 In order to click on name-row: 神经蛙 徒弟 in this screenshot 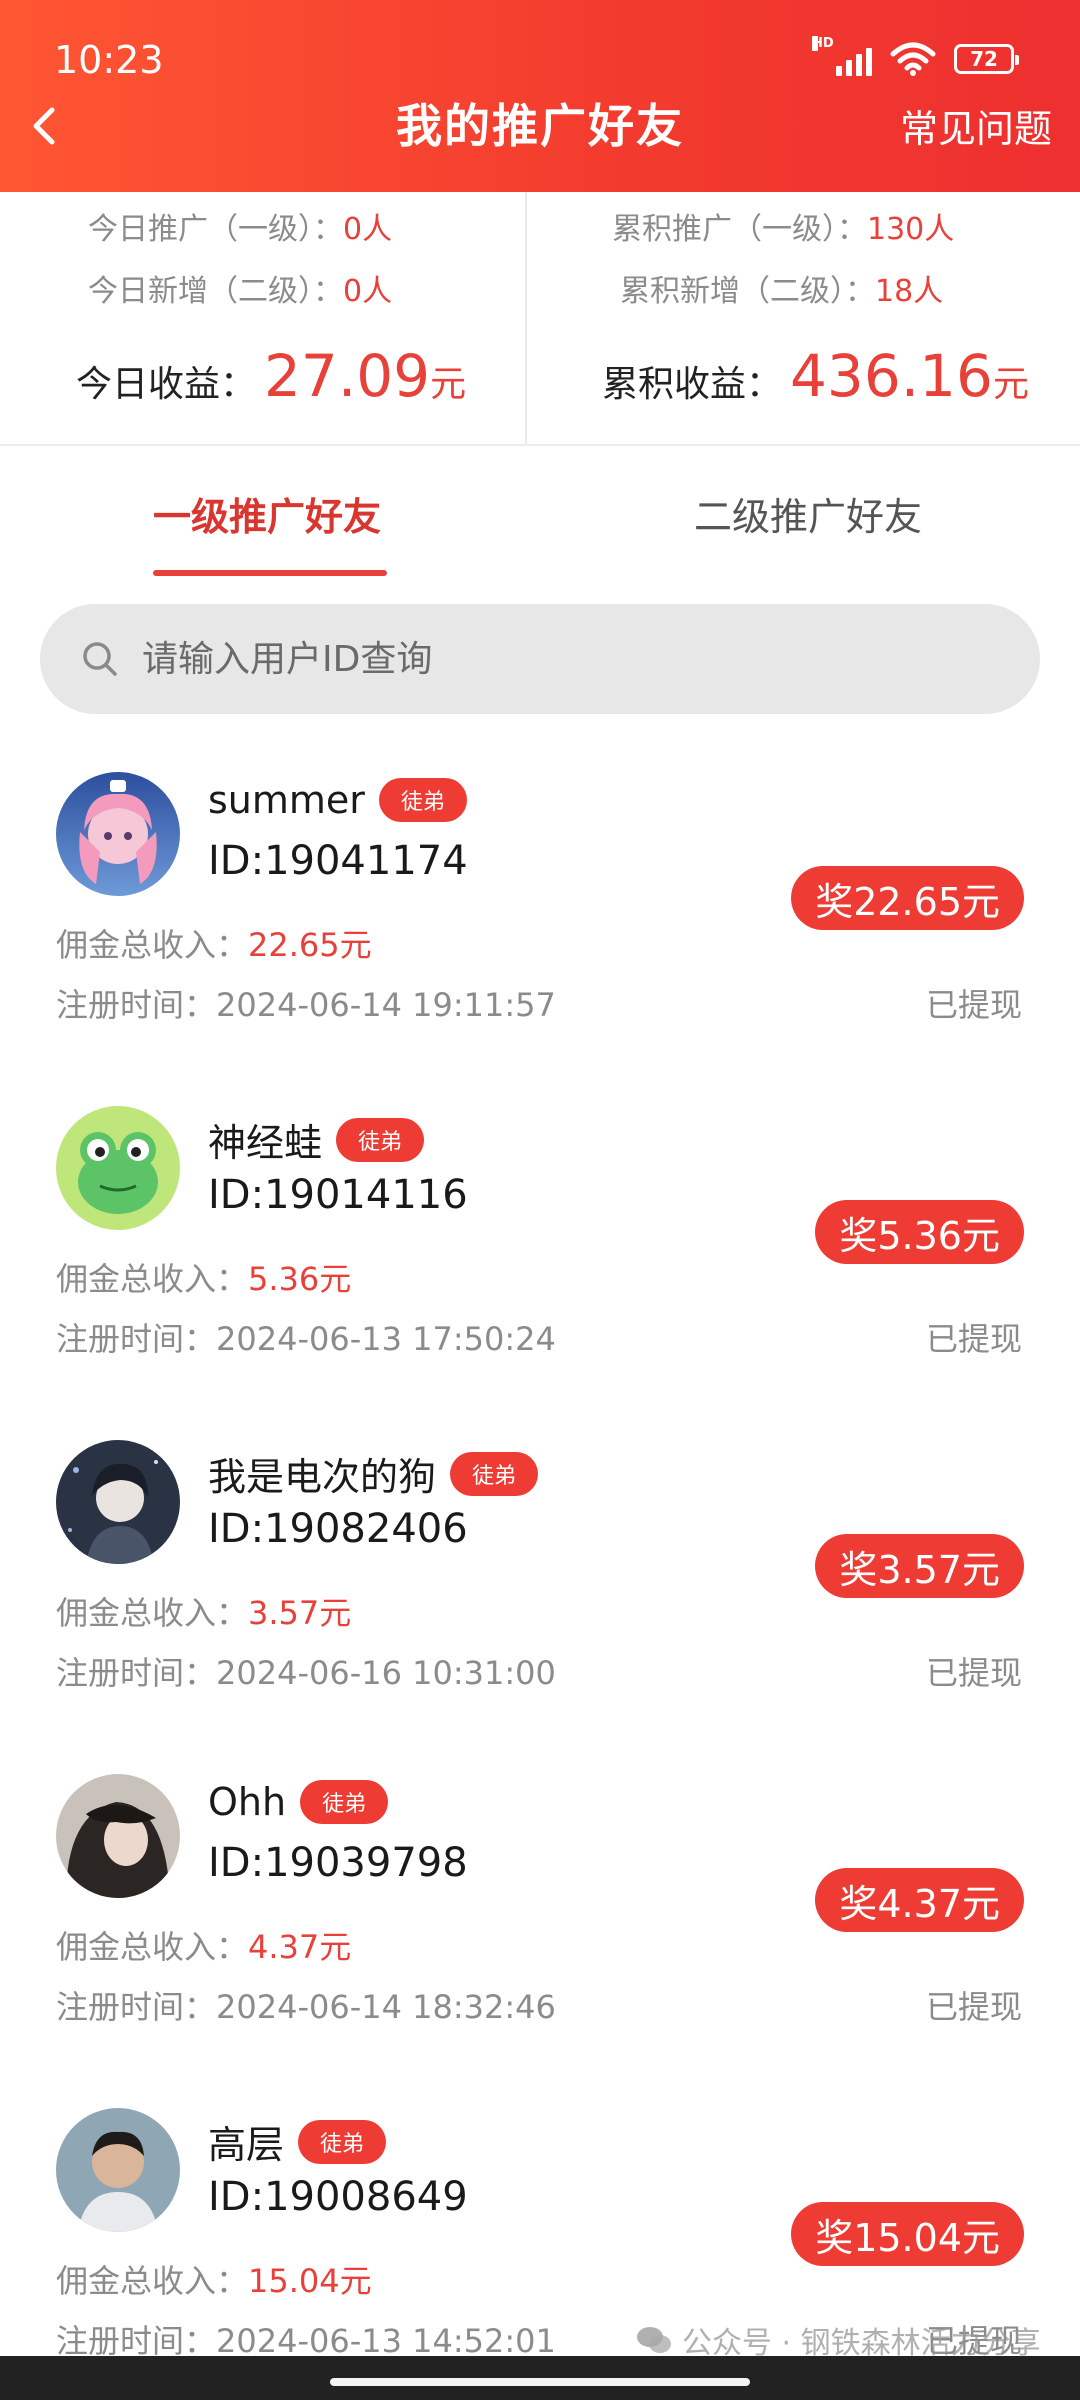, I will do `click(316, 1139)`.